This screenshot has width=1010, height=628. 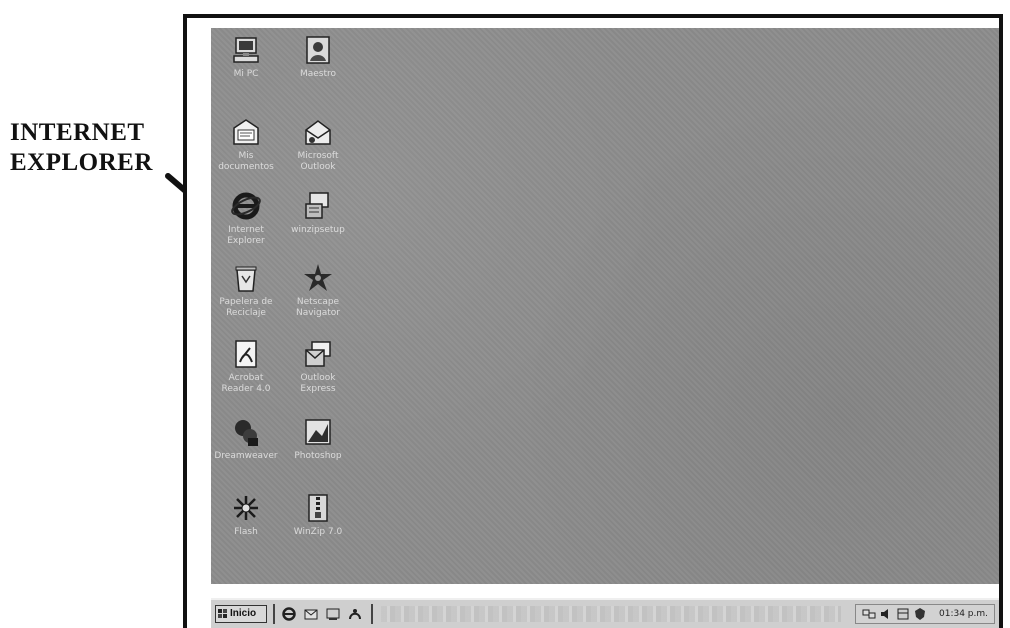 I want to click on icon-label: winzipsetup, so click(x=318, y=230).